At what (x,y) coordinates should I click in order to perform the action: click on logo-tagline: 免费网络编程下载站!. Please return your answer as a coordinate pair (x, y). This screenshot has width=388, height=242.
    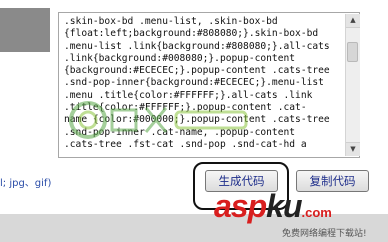
    Looking at the image, I should click on (324, 234).